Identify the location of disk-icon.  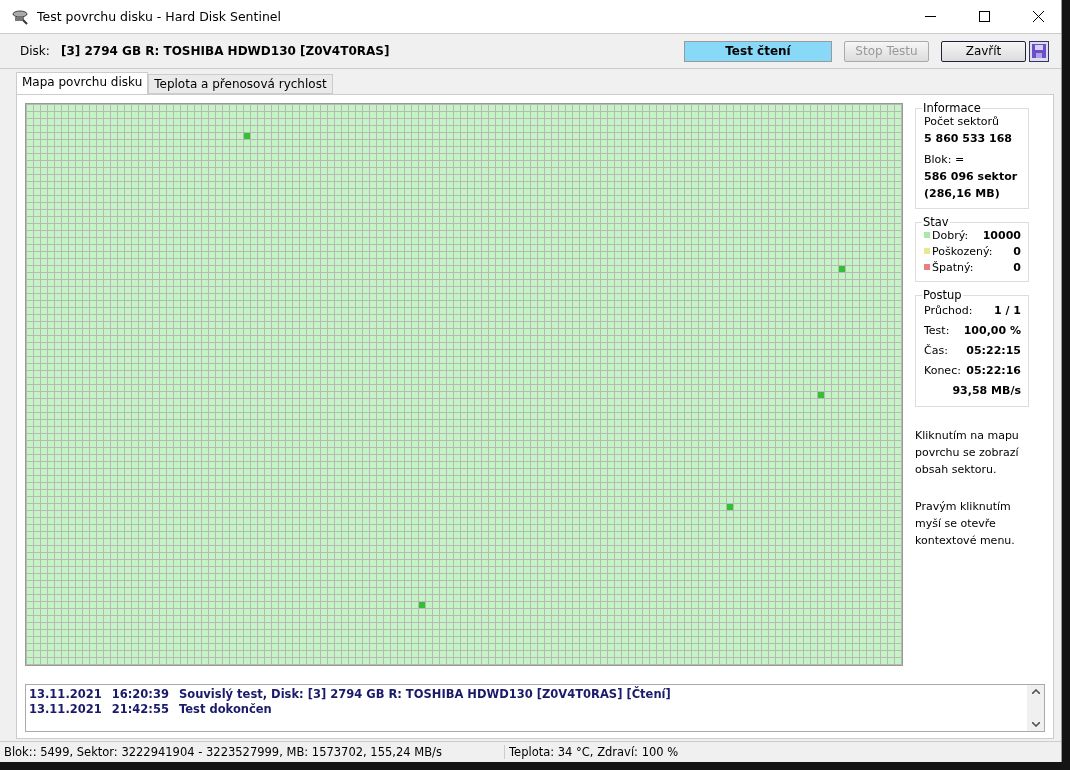
(20, 16).